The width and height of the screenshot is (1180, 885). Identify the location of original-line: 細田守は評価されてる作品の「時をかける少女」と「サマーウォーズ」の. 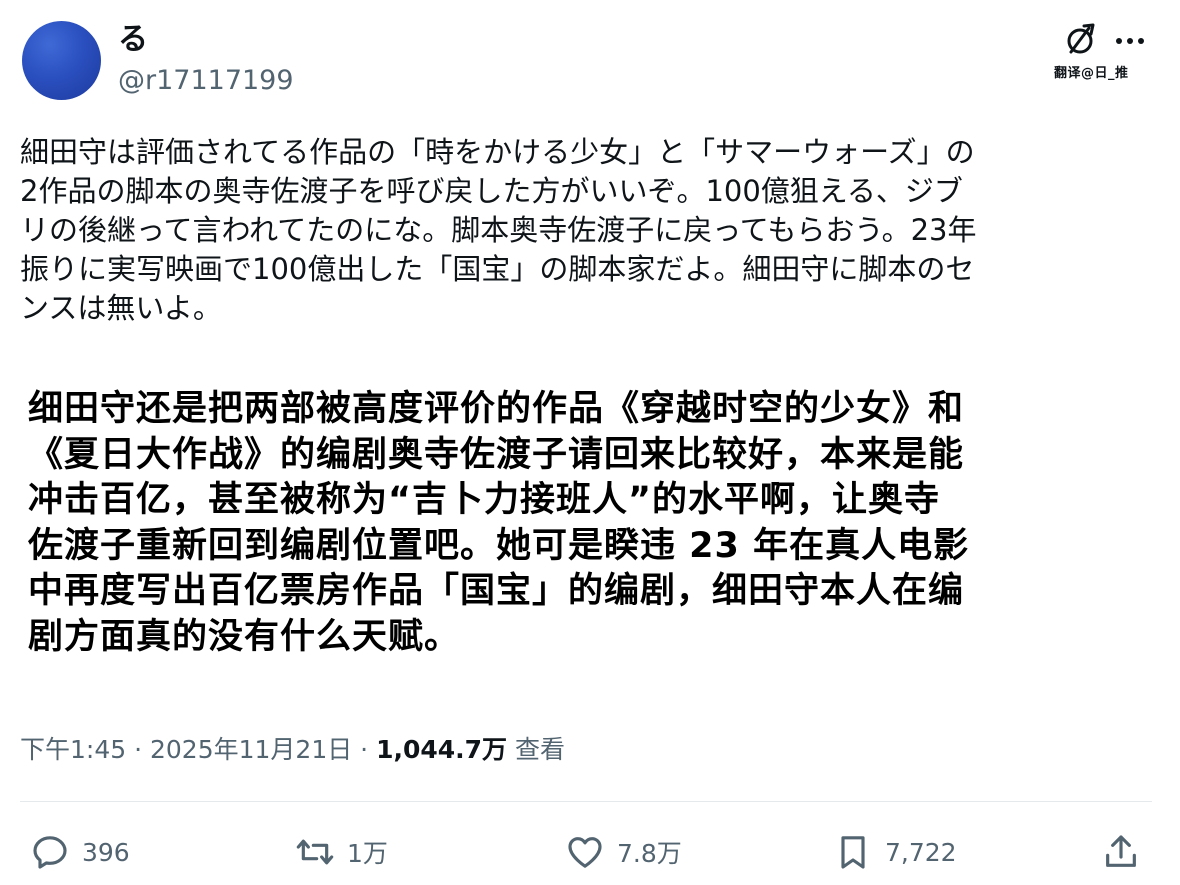
(497, 152).